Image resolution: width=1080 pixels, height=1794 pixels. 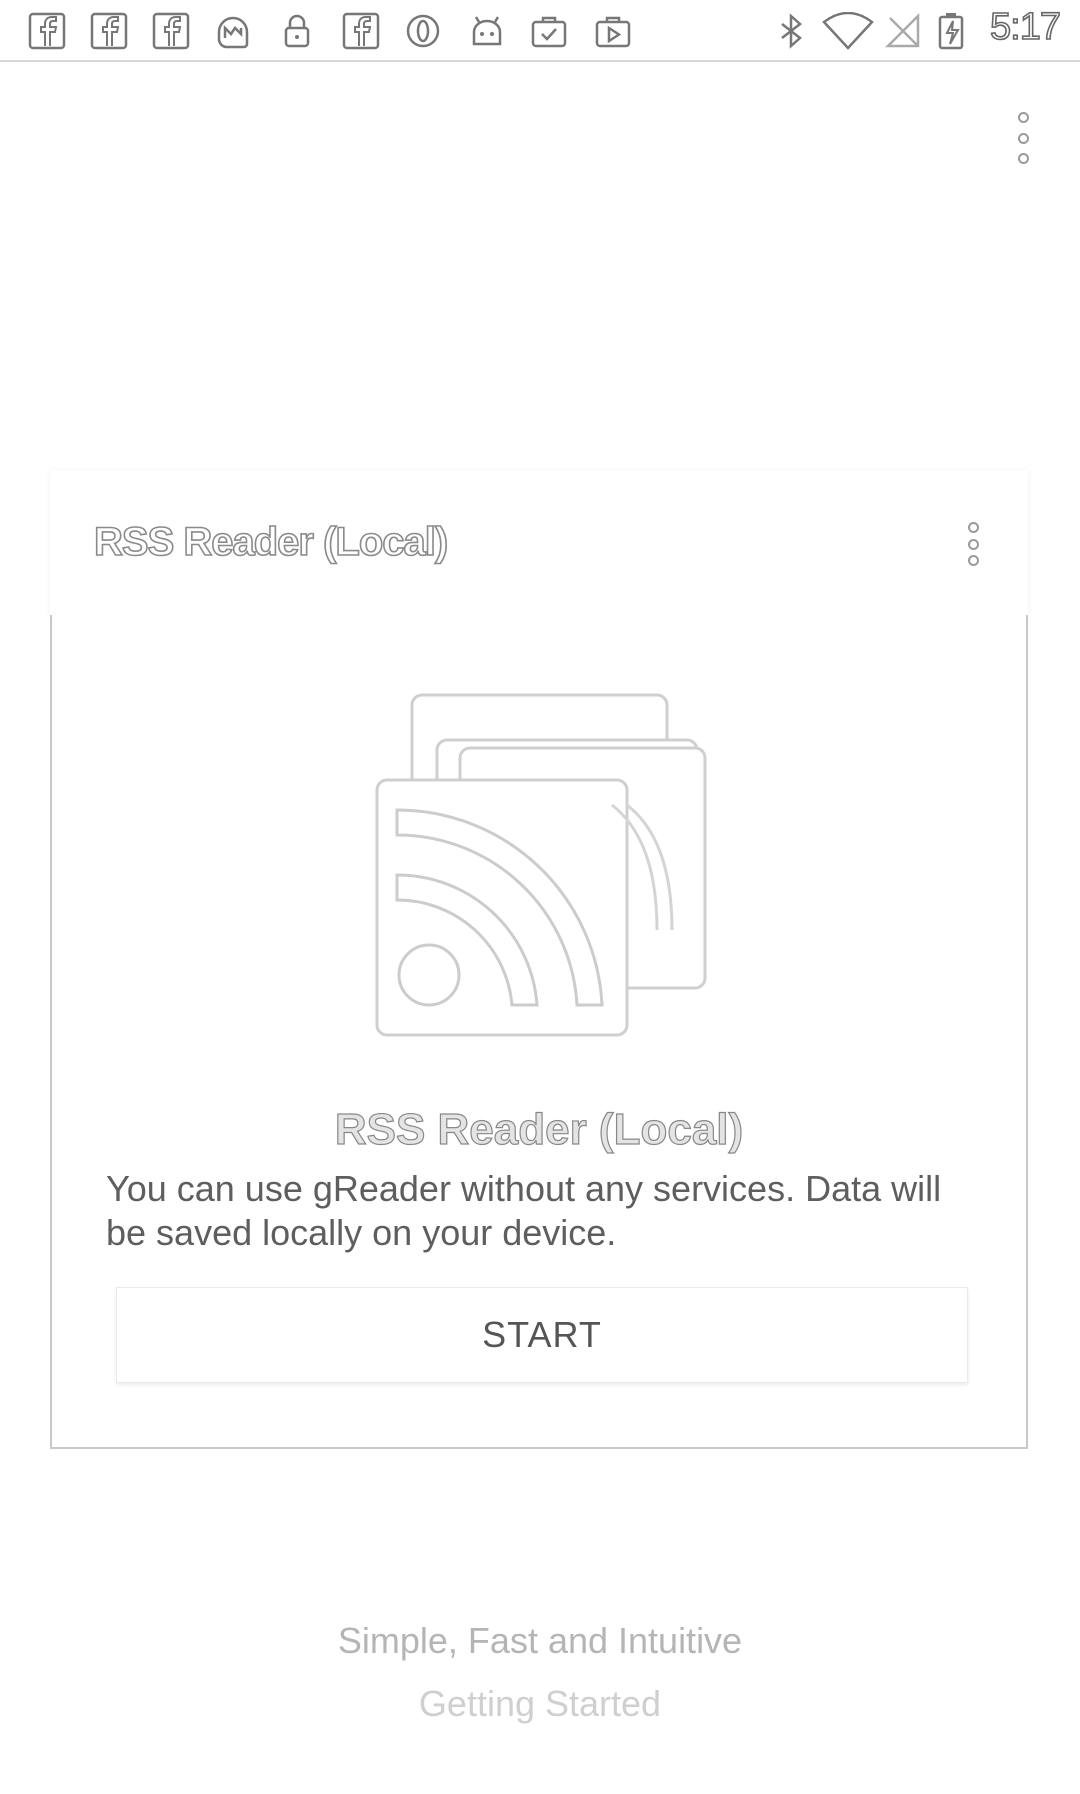 What do you see at coordinates (539, 543) in the screenshot?
I see `account-card-header: RSS Reader (Local)` at bounding box center [539, 543].